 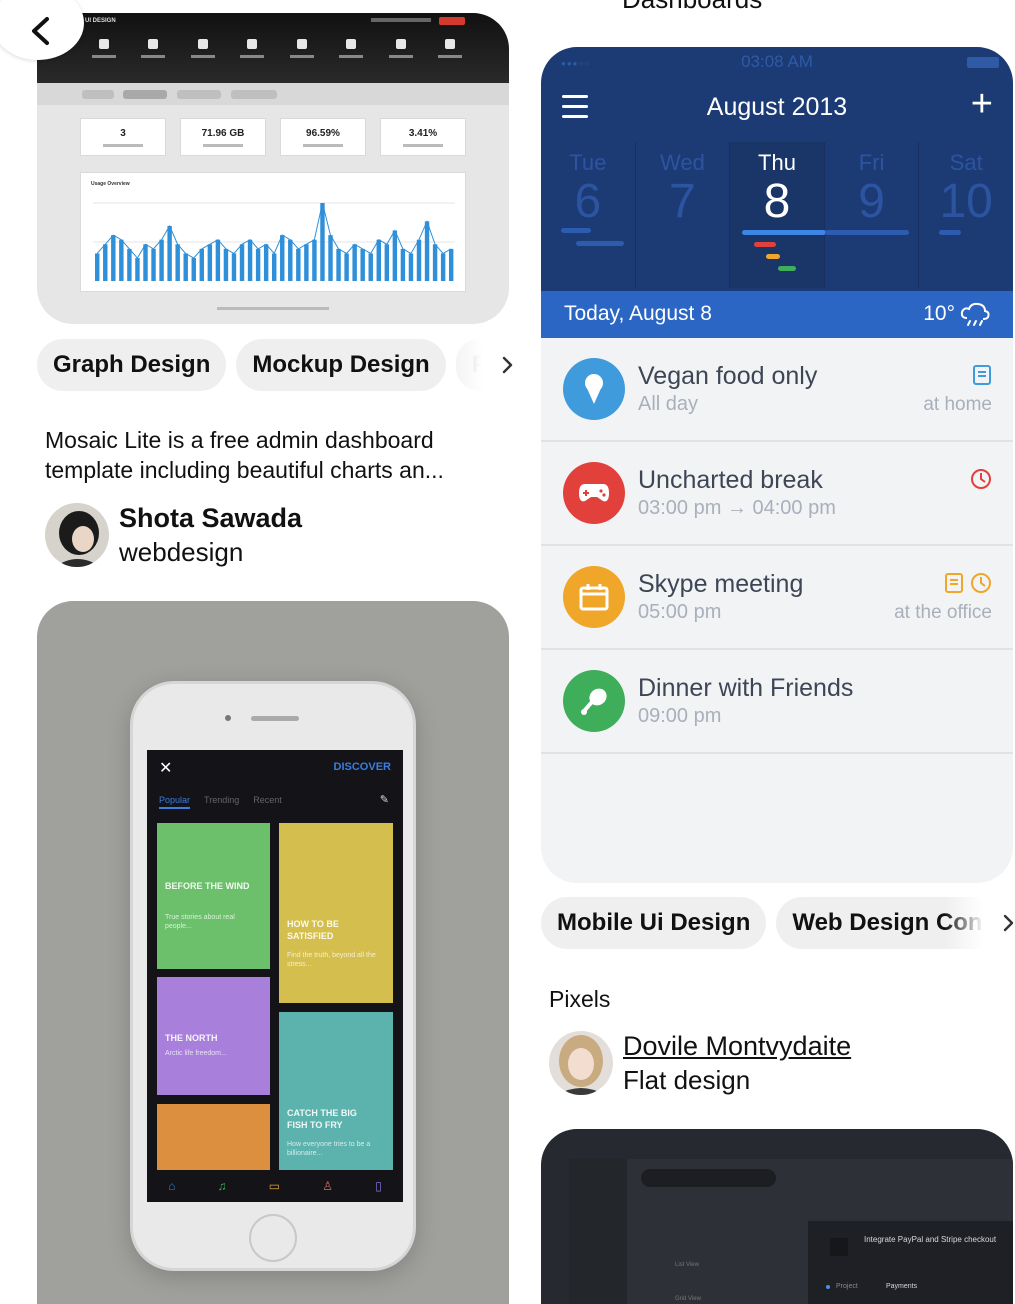 I want to click on pen-icon: ✎, so click(x=384, y=800).